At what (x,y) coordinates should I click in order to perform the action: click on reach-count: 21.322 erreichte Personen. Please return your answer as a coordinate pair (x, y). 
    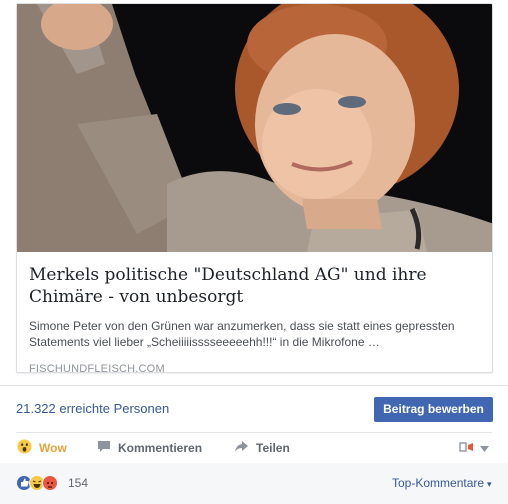
    Looking at the image, I should click on (92, 408).